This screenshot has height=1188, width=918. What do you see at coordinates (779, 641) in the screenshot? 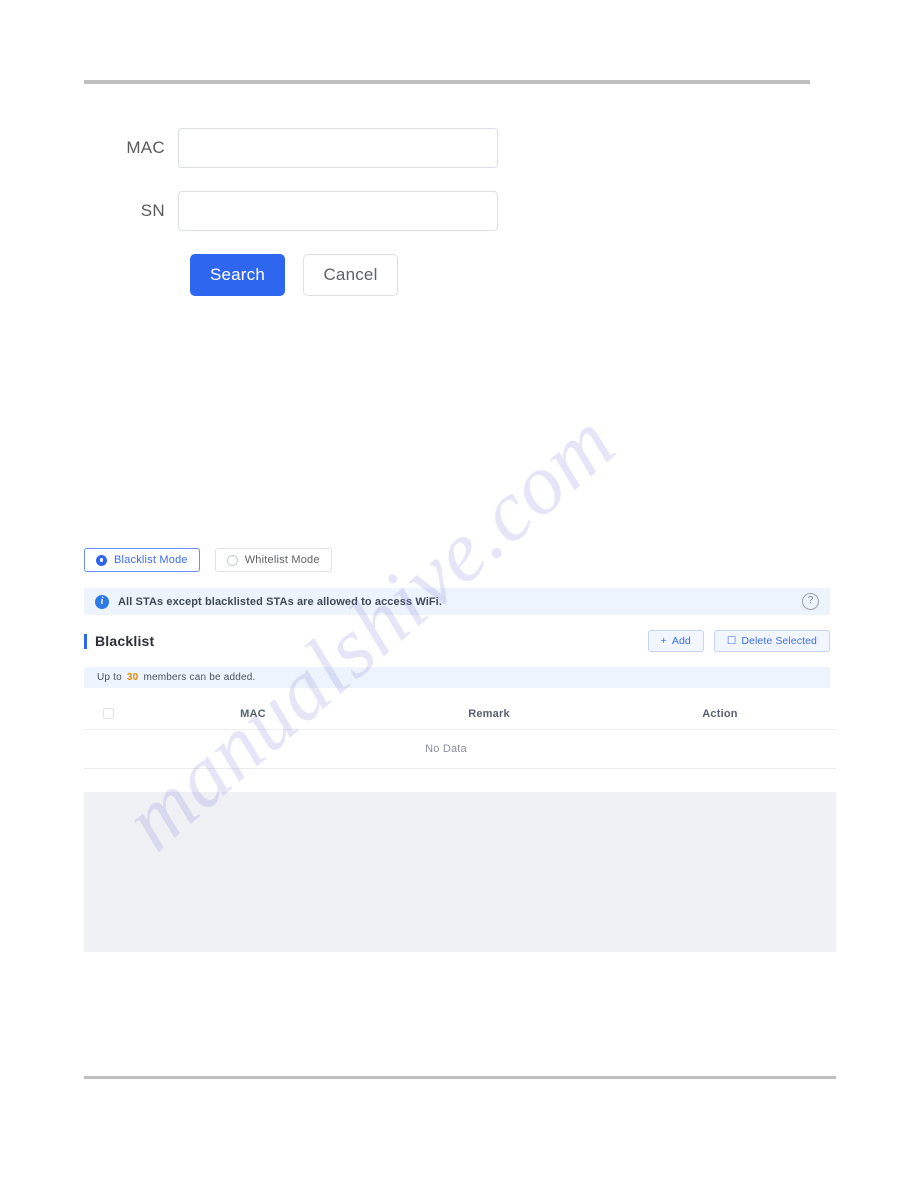
I see `delete-selected-label: Delete Selected` at bounding box center [779, 641].